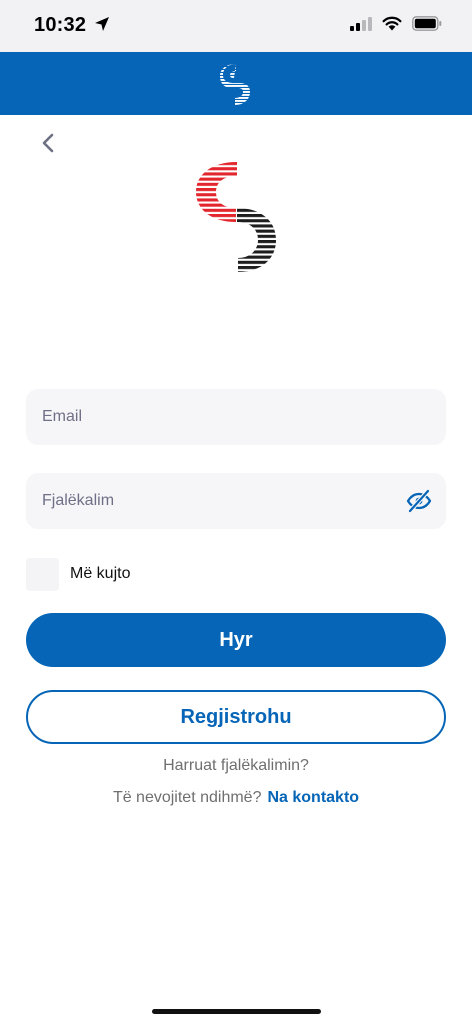 This screenshot has height=1024, width=472. What do you see at coordinates (419, 501) in the screenshot?
I see `eye-off-icon` at bounding box center [419, 501].